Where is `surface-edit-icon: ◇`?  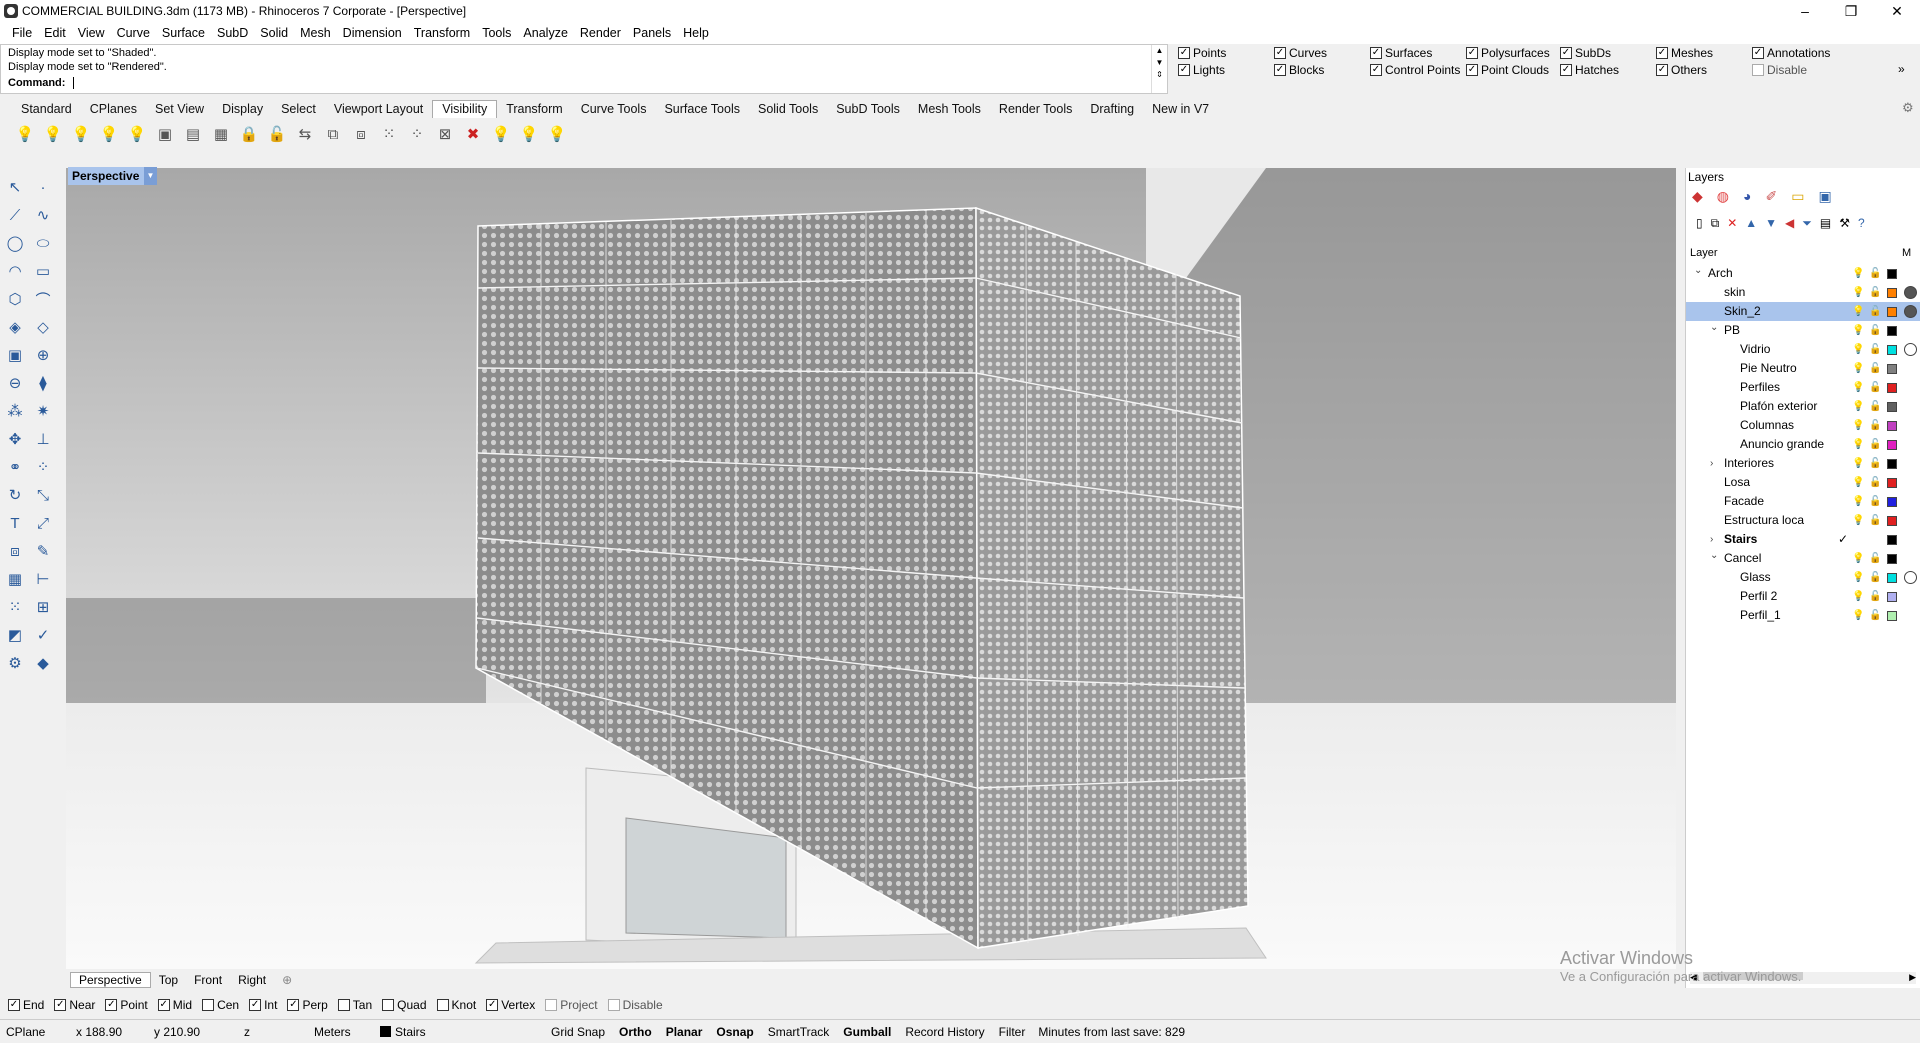
surface-edit-icon: ◇ is located at coordinates (43, 327).